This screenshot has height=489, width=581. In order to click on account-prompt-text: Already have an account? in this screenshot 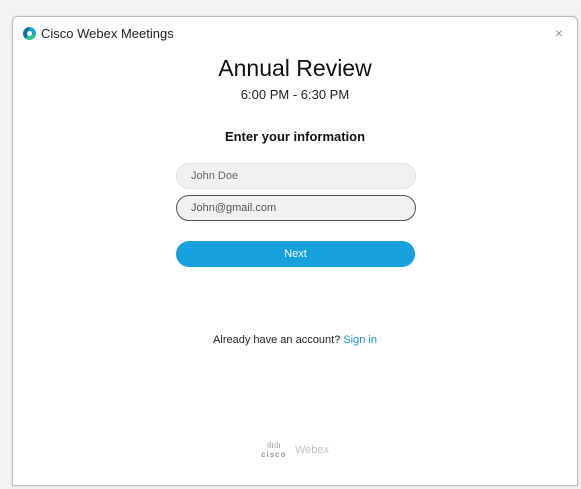, I will do `click(277, 340)`.